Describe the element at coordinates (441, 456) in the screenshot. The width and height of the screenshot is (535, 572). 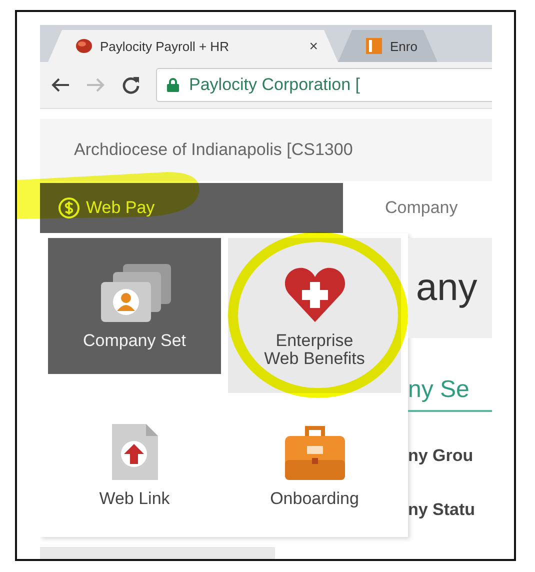
I see `field-label: ny Grou` at that location.